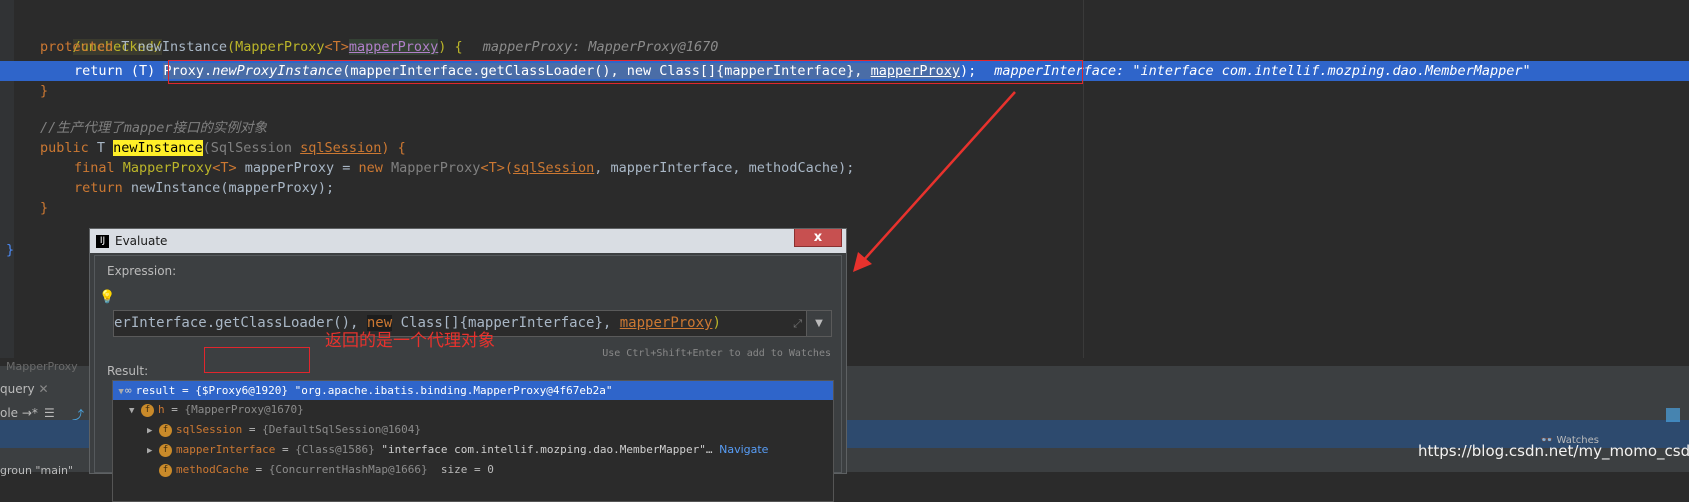 This screenshot has width=1689, height=502. What do you see at coordinates (42, 366) in the screenshot?
I see `editor-tab-mapperproxy: MapperProxy` at bounding box center [42, 366].